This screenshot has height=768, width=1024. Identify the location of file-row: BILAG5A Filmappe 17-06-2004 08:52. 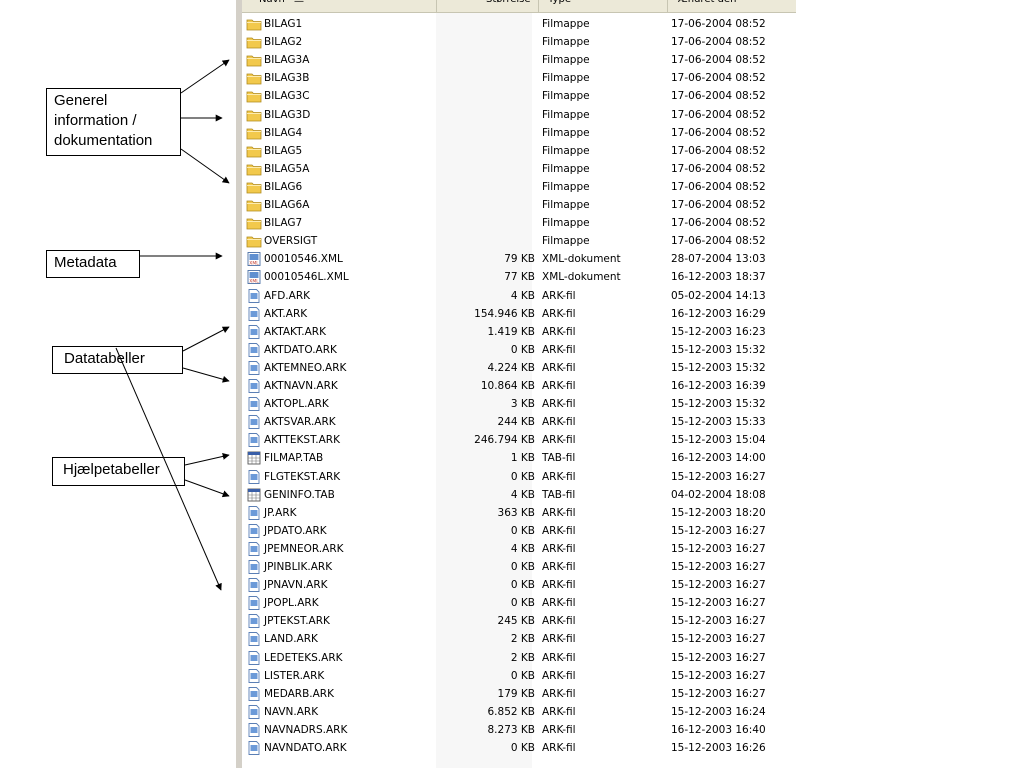
(519, 169).